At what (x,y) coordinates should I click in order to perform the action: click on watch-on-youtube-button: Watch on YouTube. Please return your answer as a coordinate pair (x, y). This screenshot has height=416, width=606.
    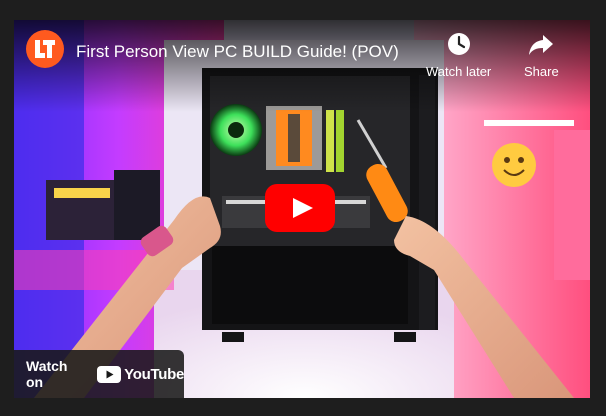
    Looking at the image, I should click on (99, 374).